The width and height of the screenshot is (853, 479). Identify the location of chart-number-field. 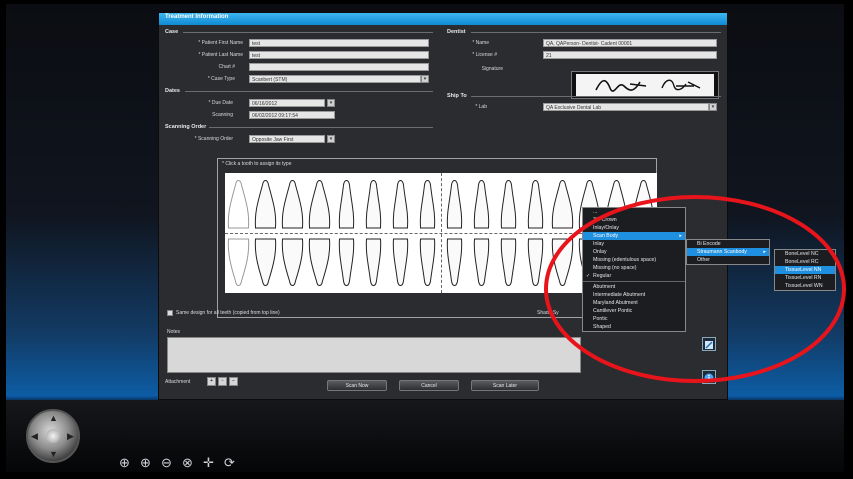
(339, 67).